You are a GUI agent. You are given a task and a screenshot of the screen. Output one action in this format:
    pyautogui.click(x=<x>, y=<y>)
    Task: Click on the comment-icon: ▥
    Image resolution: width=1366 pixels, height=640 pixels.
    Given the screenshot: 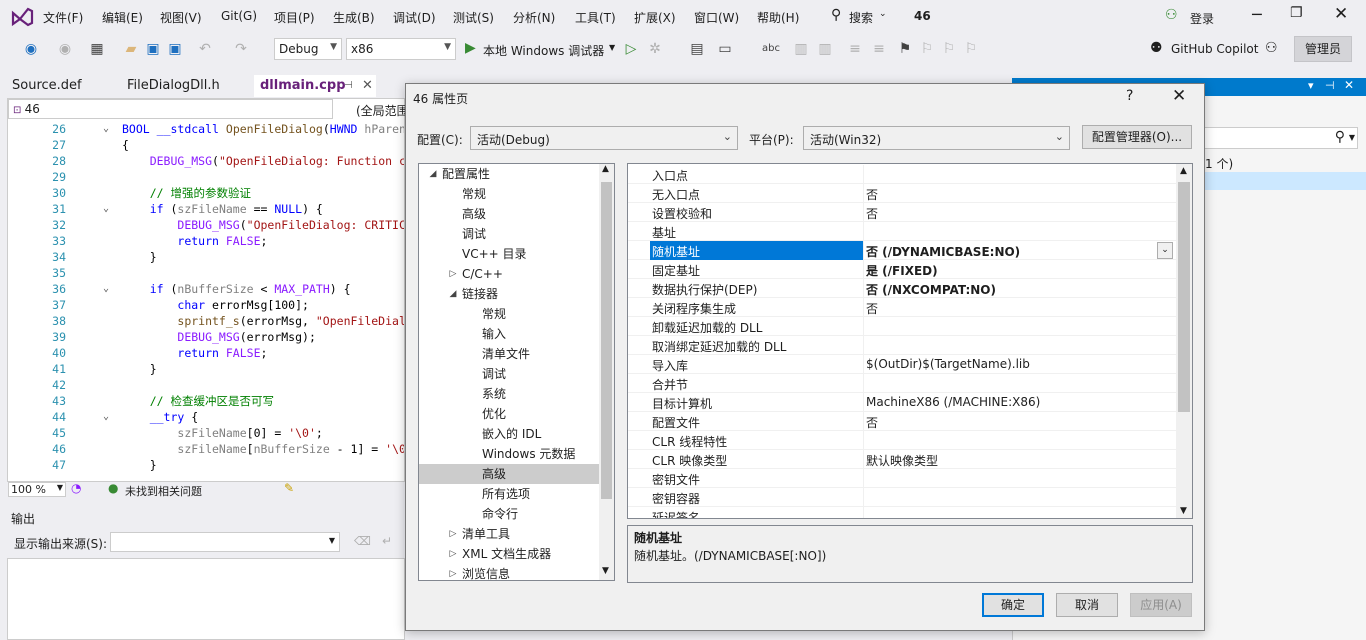 What is the action you would take?
    pyautogui.click(x=801, y=49)
    